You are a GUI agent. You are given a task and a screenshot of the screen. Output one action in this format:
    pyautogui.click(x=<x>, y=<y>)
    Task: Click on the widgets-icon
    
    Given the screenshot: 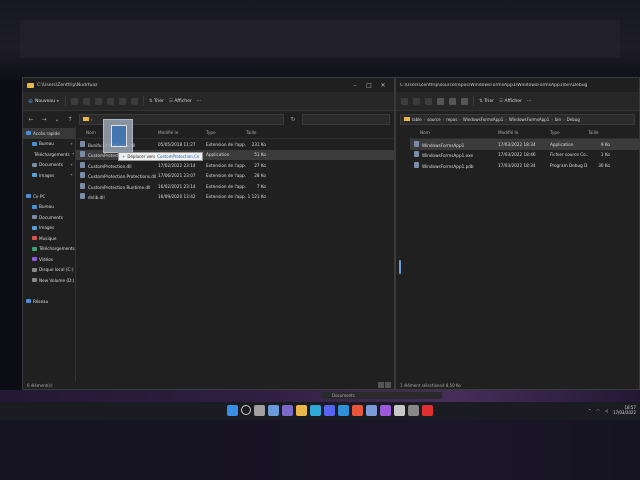 What is the action you would take?
    pyautogui.click(x=273, y=410)
    